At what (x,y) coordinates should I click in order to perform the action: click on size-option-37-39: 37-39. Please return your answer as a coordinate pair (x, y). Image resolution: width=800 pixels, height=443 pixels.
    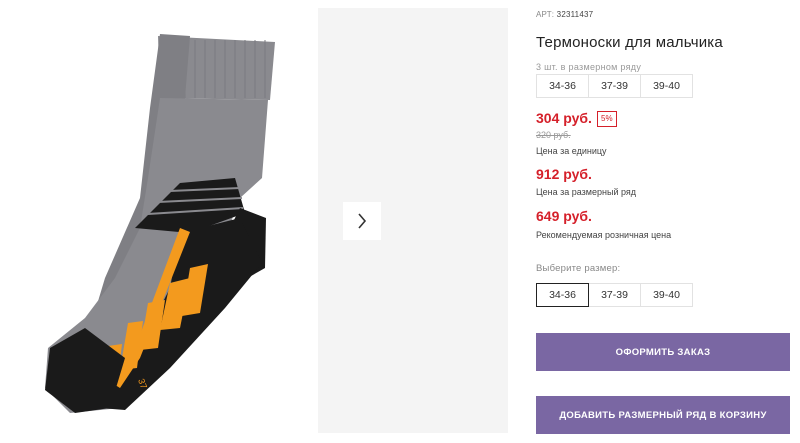
    Looking at the image, I should click on (614, 295).